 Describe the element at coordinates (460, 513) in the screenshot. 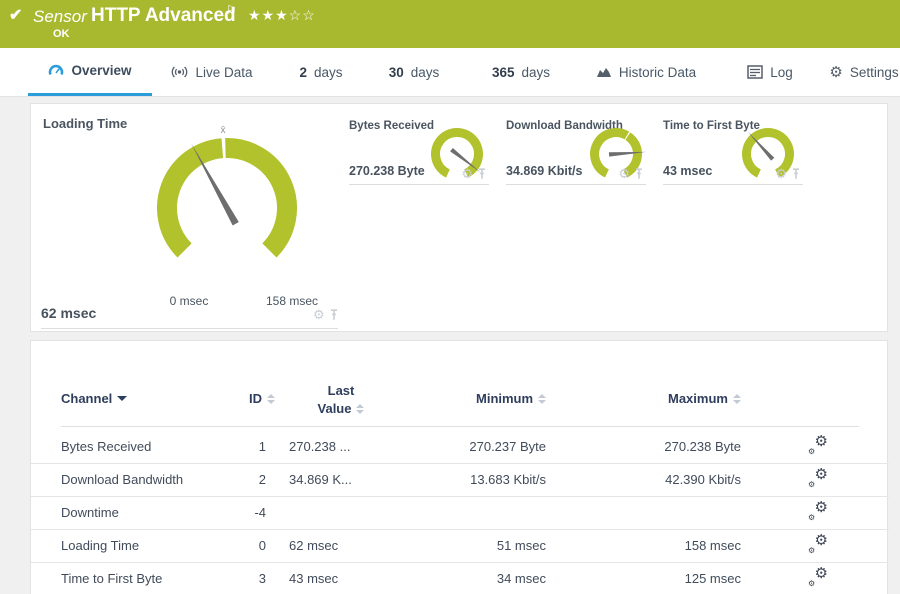

I see `table-row-downtime: Downtime -4 ⚙ ⚙` at that location.